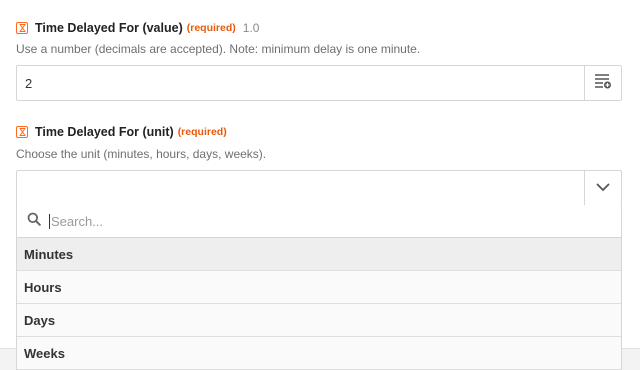  What do you see at coordinates (29, 83) in the screenshot?
I see `delay-value-text: 2` at bounding box center [29, 83].